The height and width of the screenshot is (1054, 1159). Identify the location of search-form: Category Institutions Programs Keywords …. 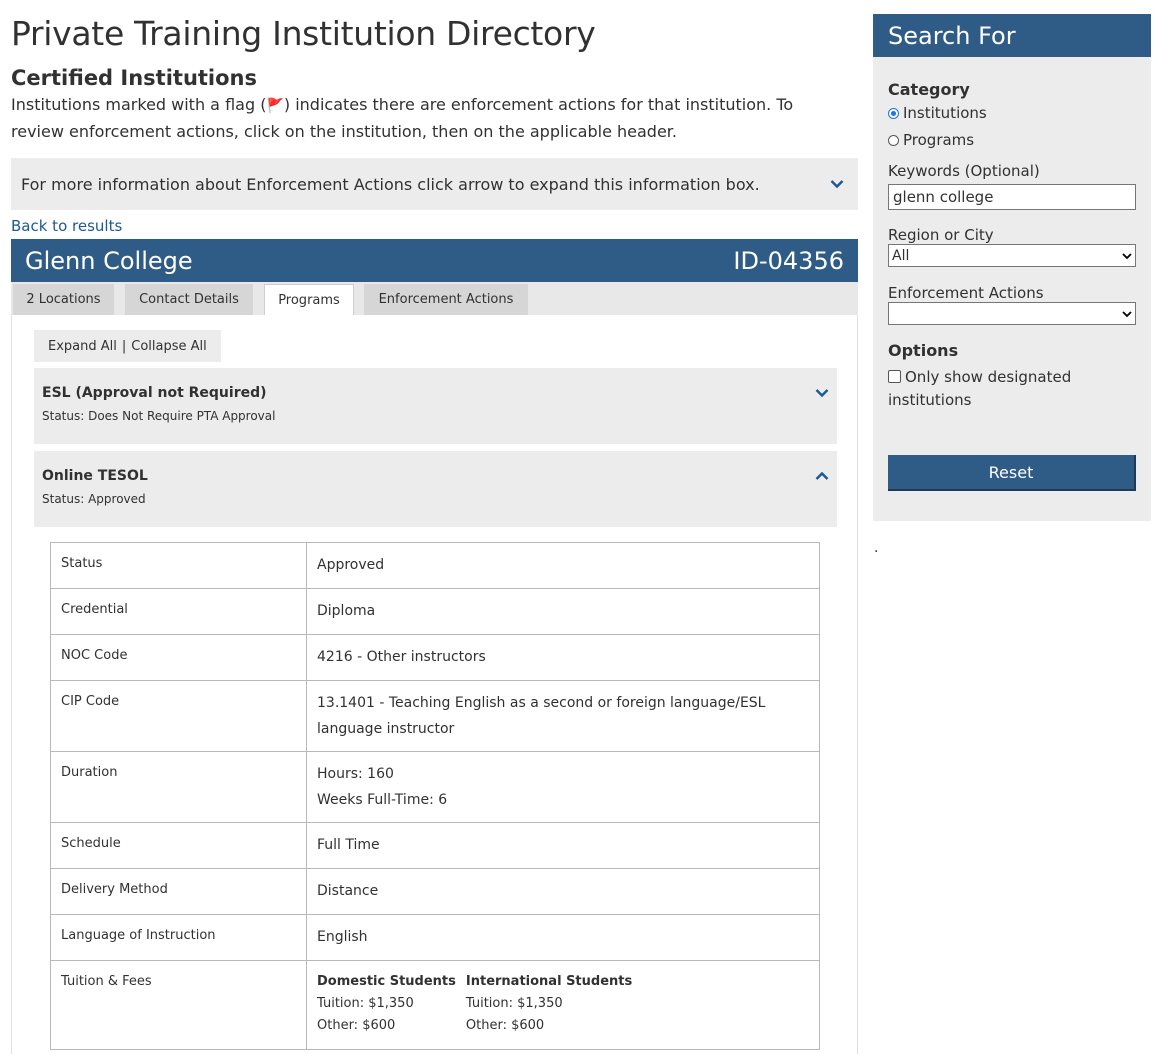
(1012, 274).